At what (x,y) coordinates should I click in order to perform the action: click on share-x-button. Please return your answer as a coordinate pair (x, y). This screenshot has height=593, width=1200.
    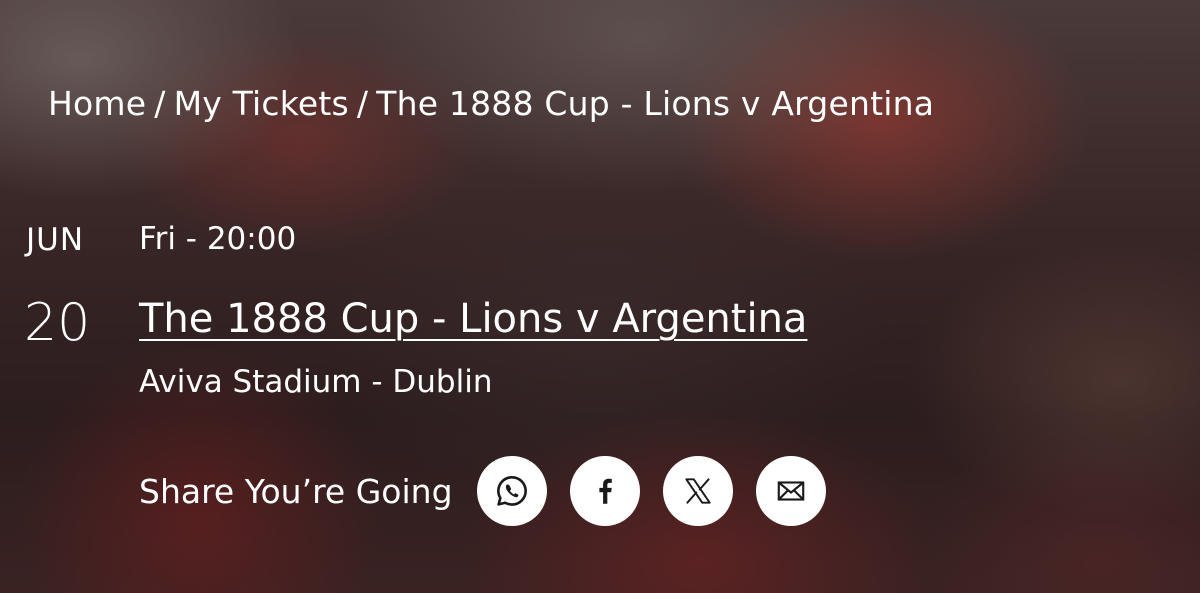
    Looking at the image, I should click on (697, 491).